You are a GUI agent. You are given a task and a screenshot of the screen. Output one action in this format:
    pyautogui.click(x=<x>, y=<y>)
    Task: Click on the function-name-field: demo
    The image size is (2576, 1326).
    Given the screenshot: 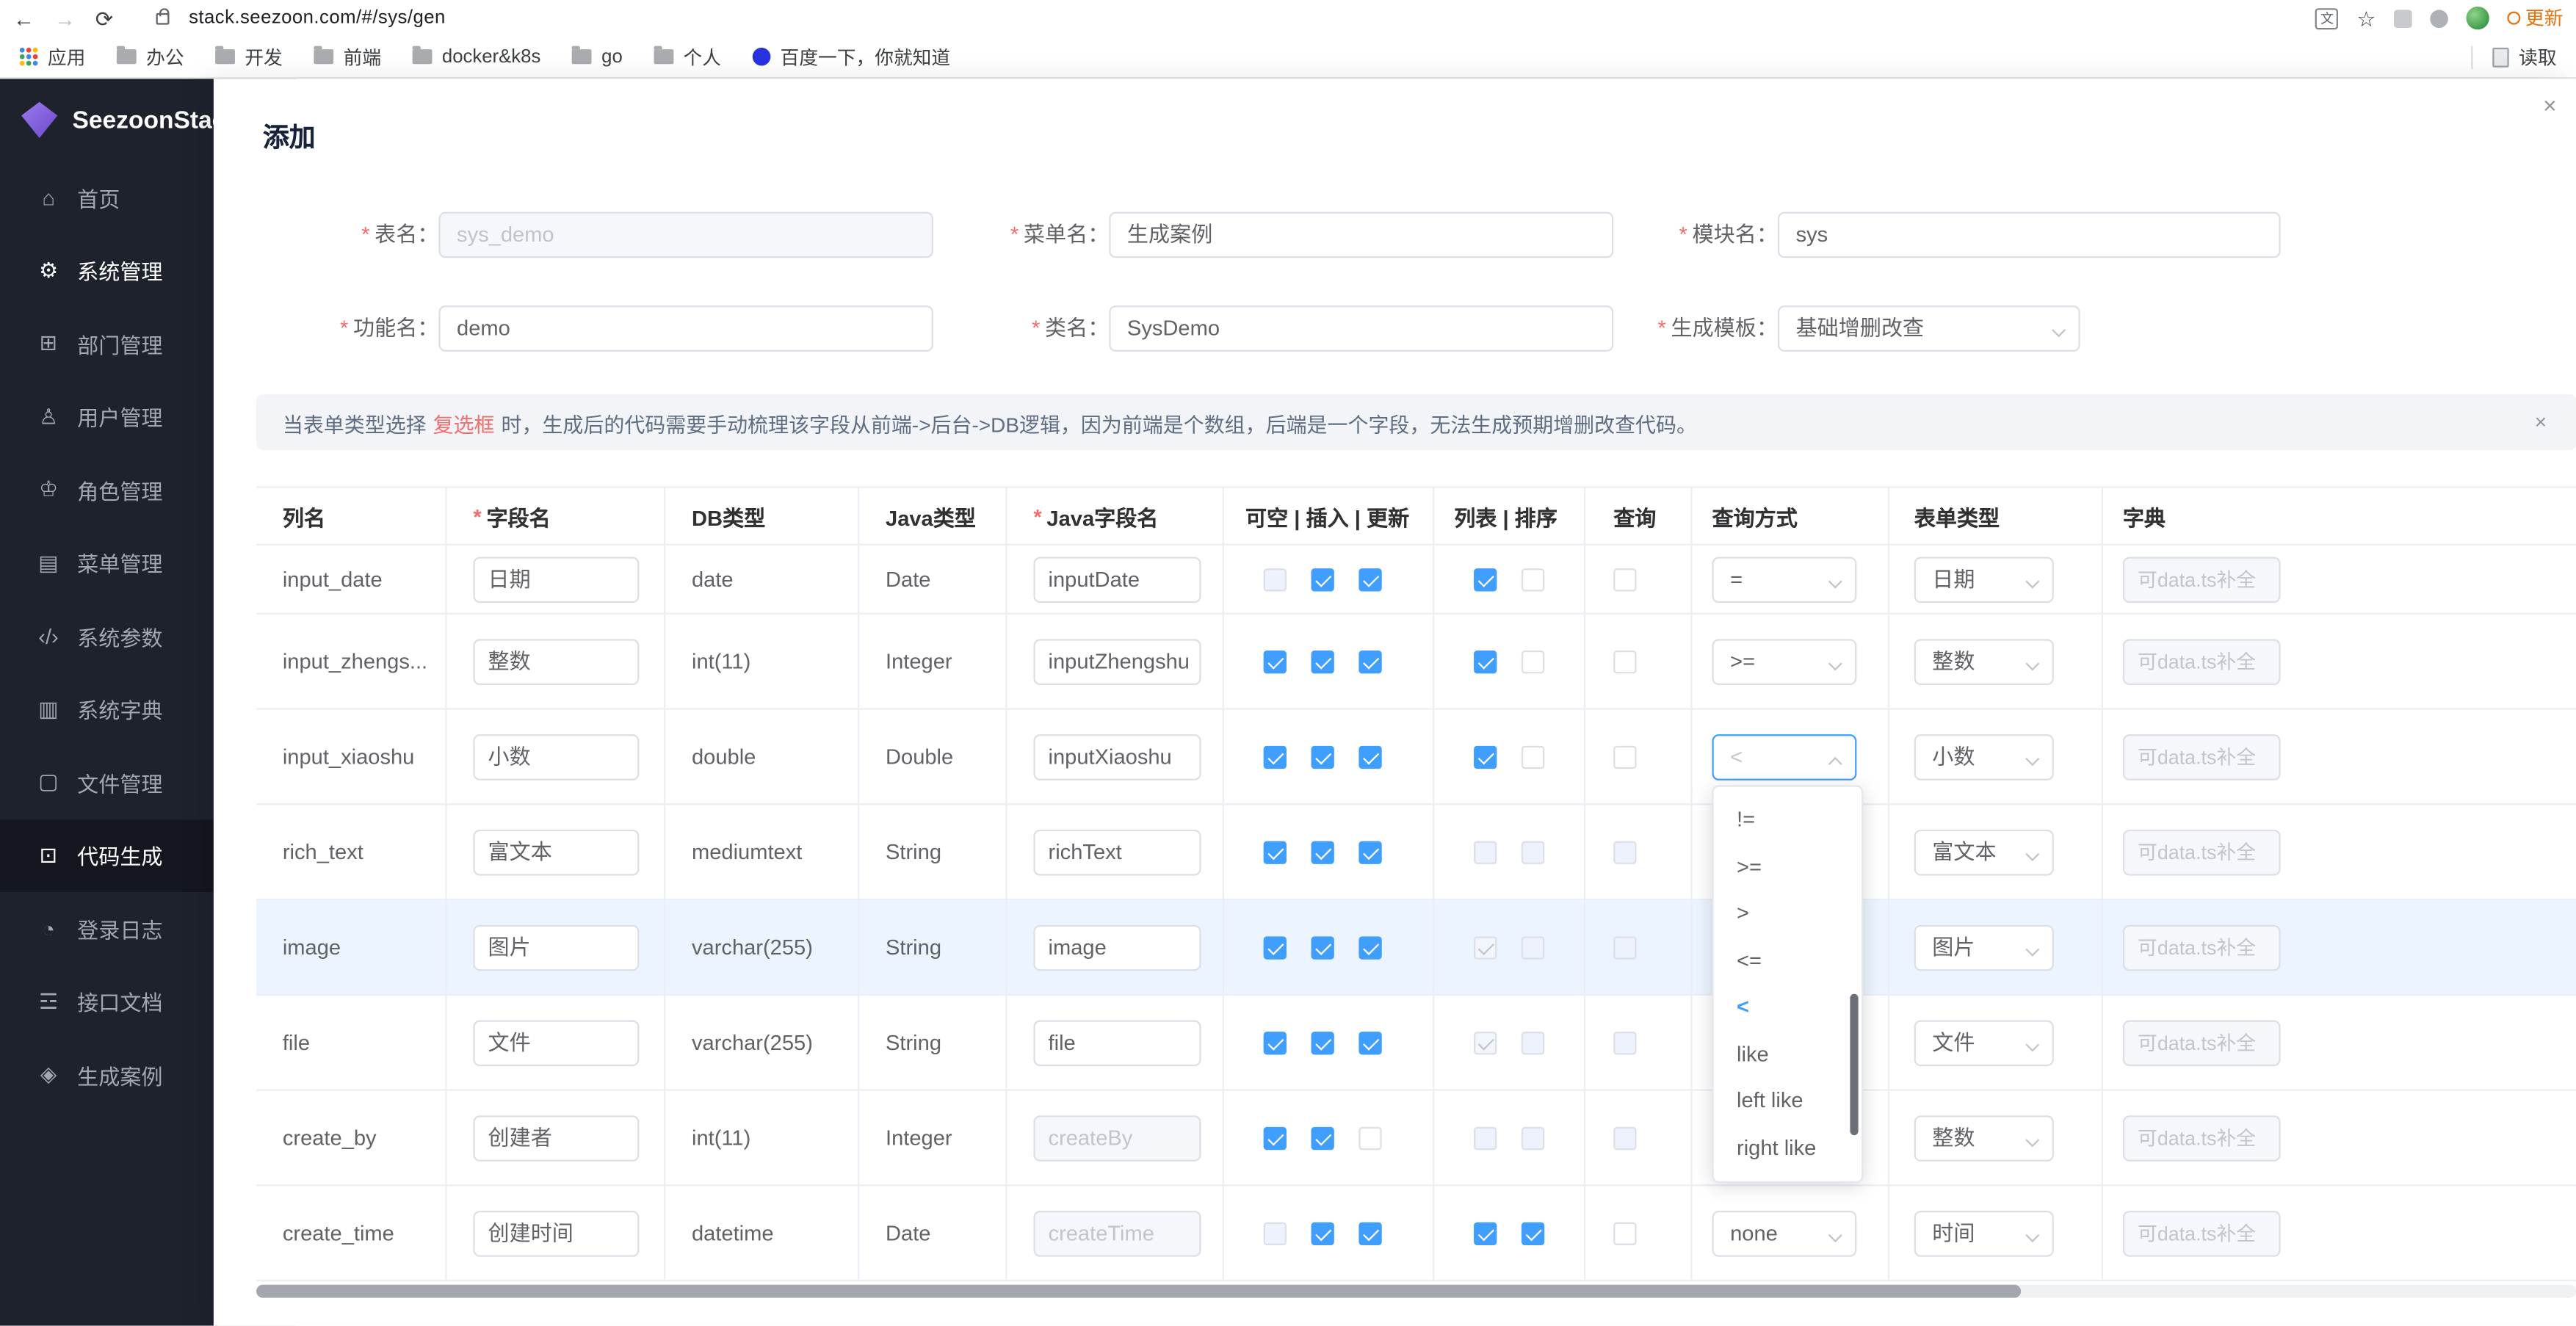 What is the action you would take?
    pyautogui.click(x=685, y=328)
    